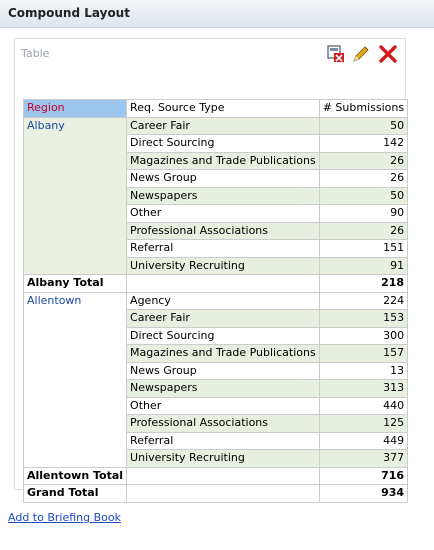 This screenshot has height=550, width=434. I want to click on submissions-cell: 13, so click(363, 370).